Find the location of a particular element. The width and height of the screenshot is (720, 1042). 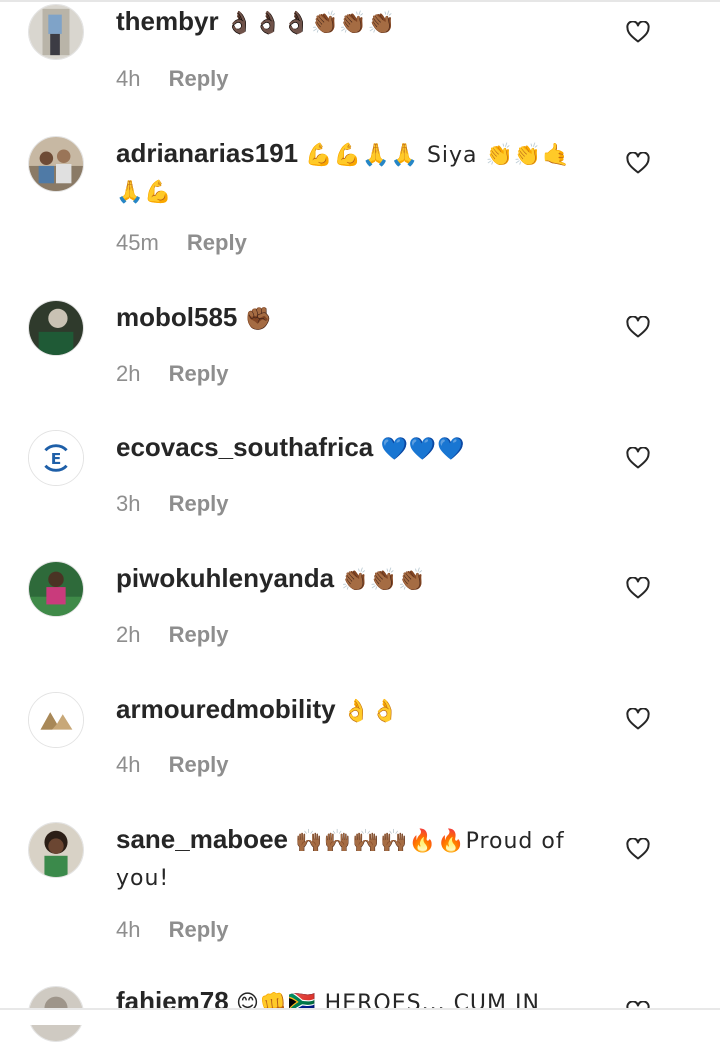

am-logo-avatar is located at coordinates (56, 720).